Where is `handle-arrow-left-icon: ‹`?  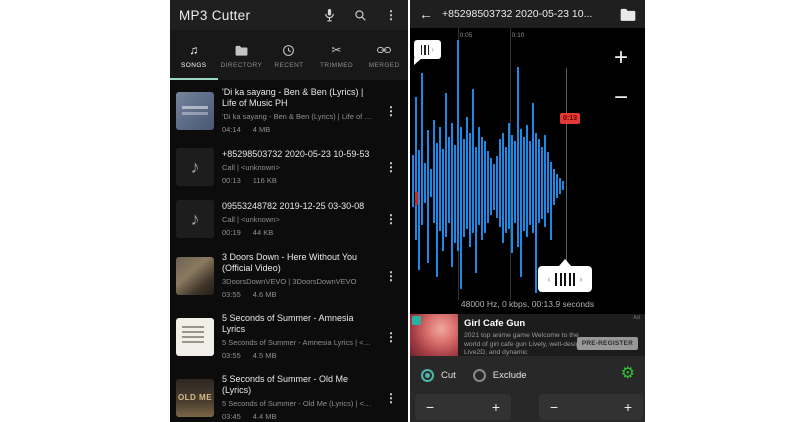
handle-arrow-left-icon: ‹ is located at coordinates (549, 278).